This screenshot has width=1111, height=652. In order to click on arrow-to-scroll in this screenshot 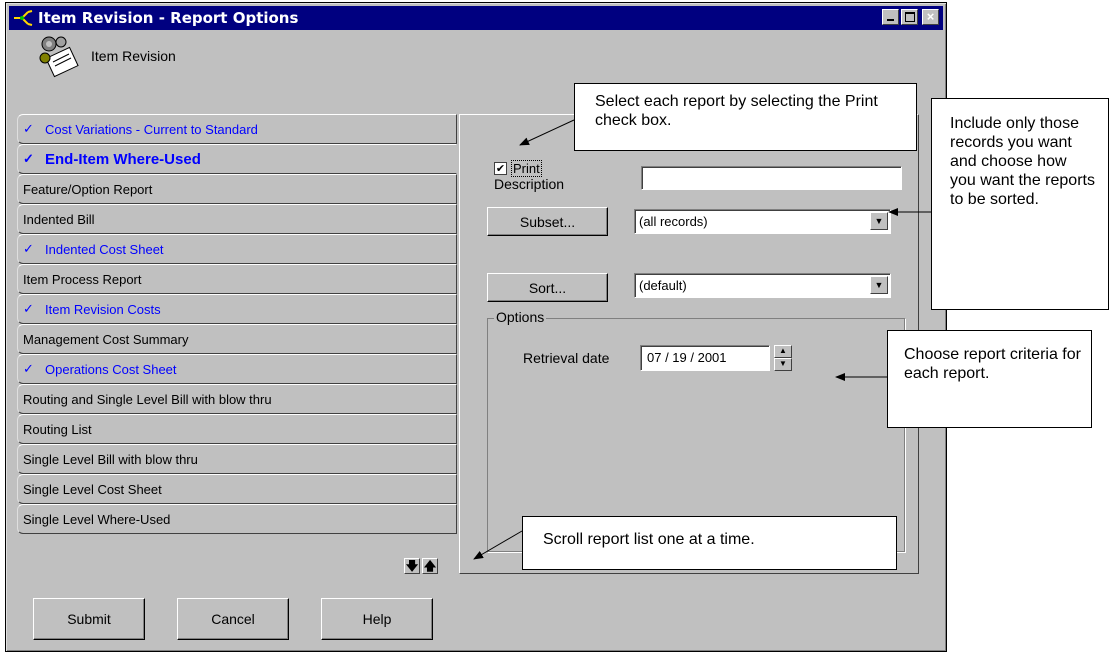, I will do `click(498, 545)`.